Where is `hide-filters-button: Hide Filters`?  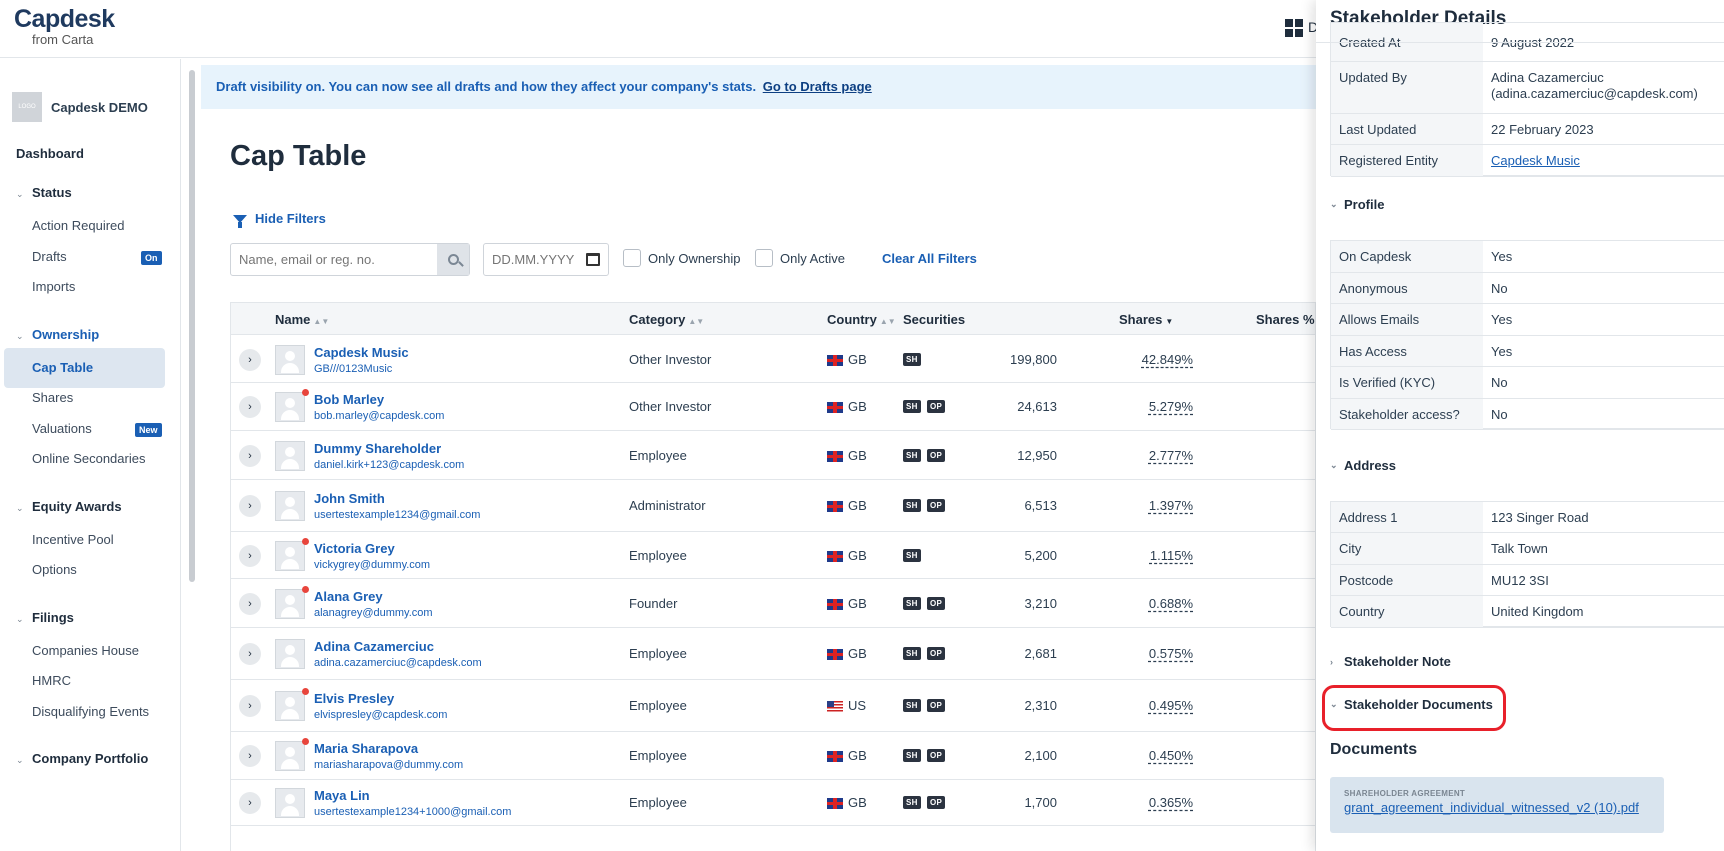 hide-filters-button: Hide Filters is located at coordinates (279, 219).